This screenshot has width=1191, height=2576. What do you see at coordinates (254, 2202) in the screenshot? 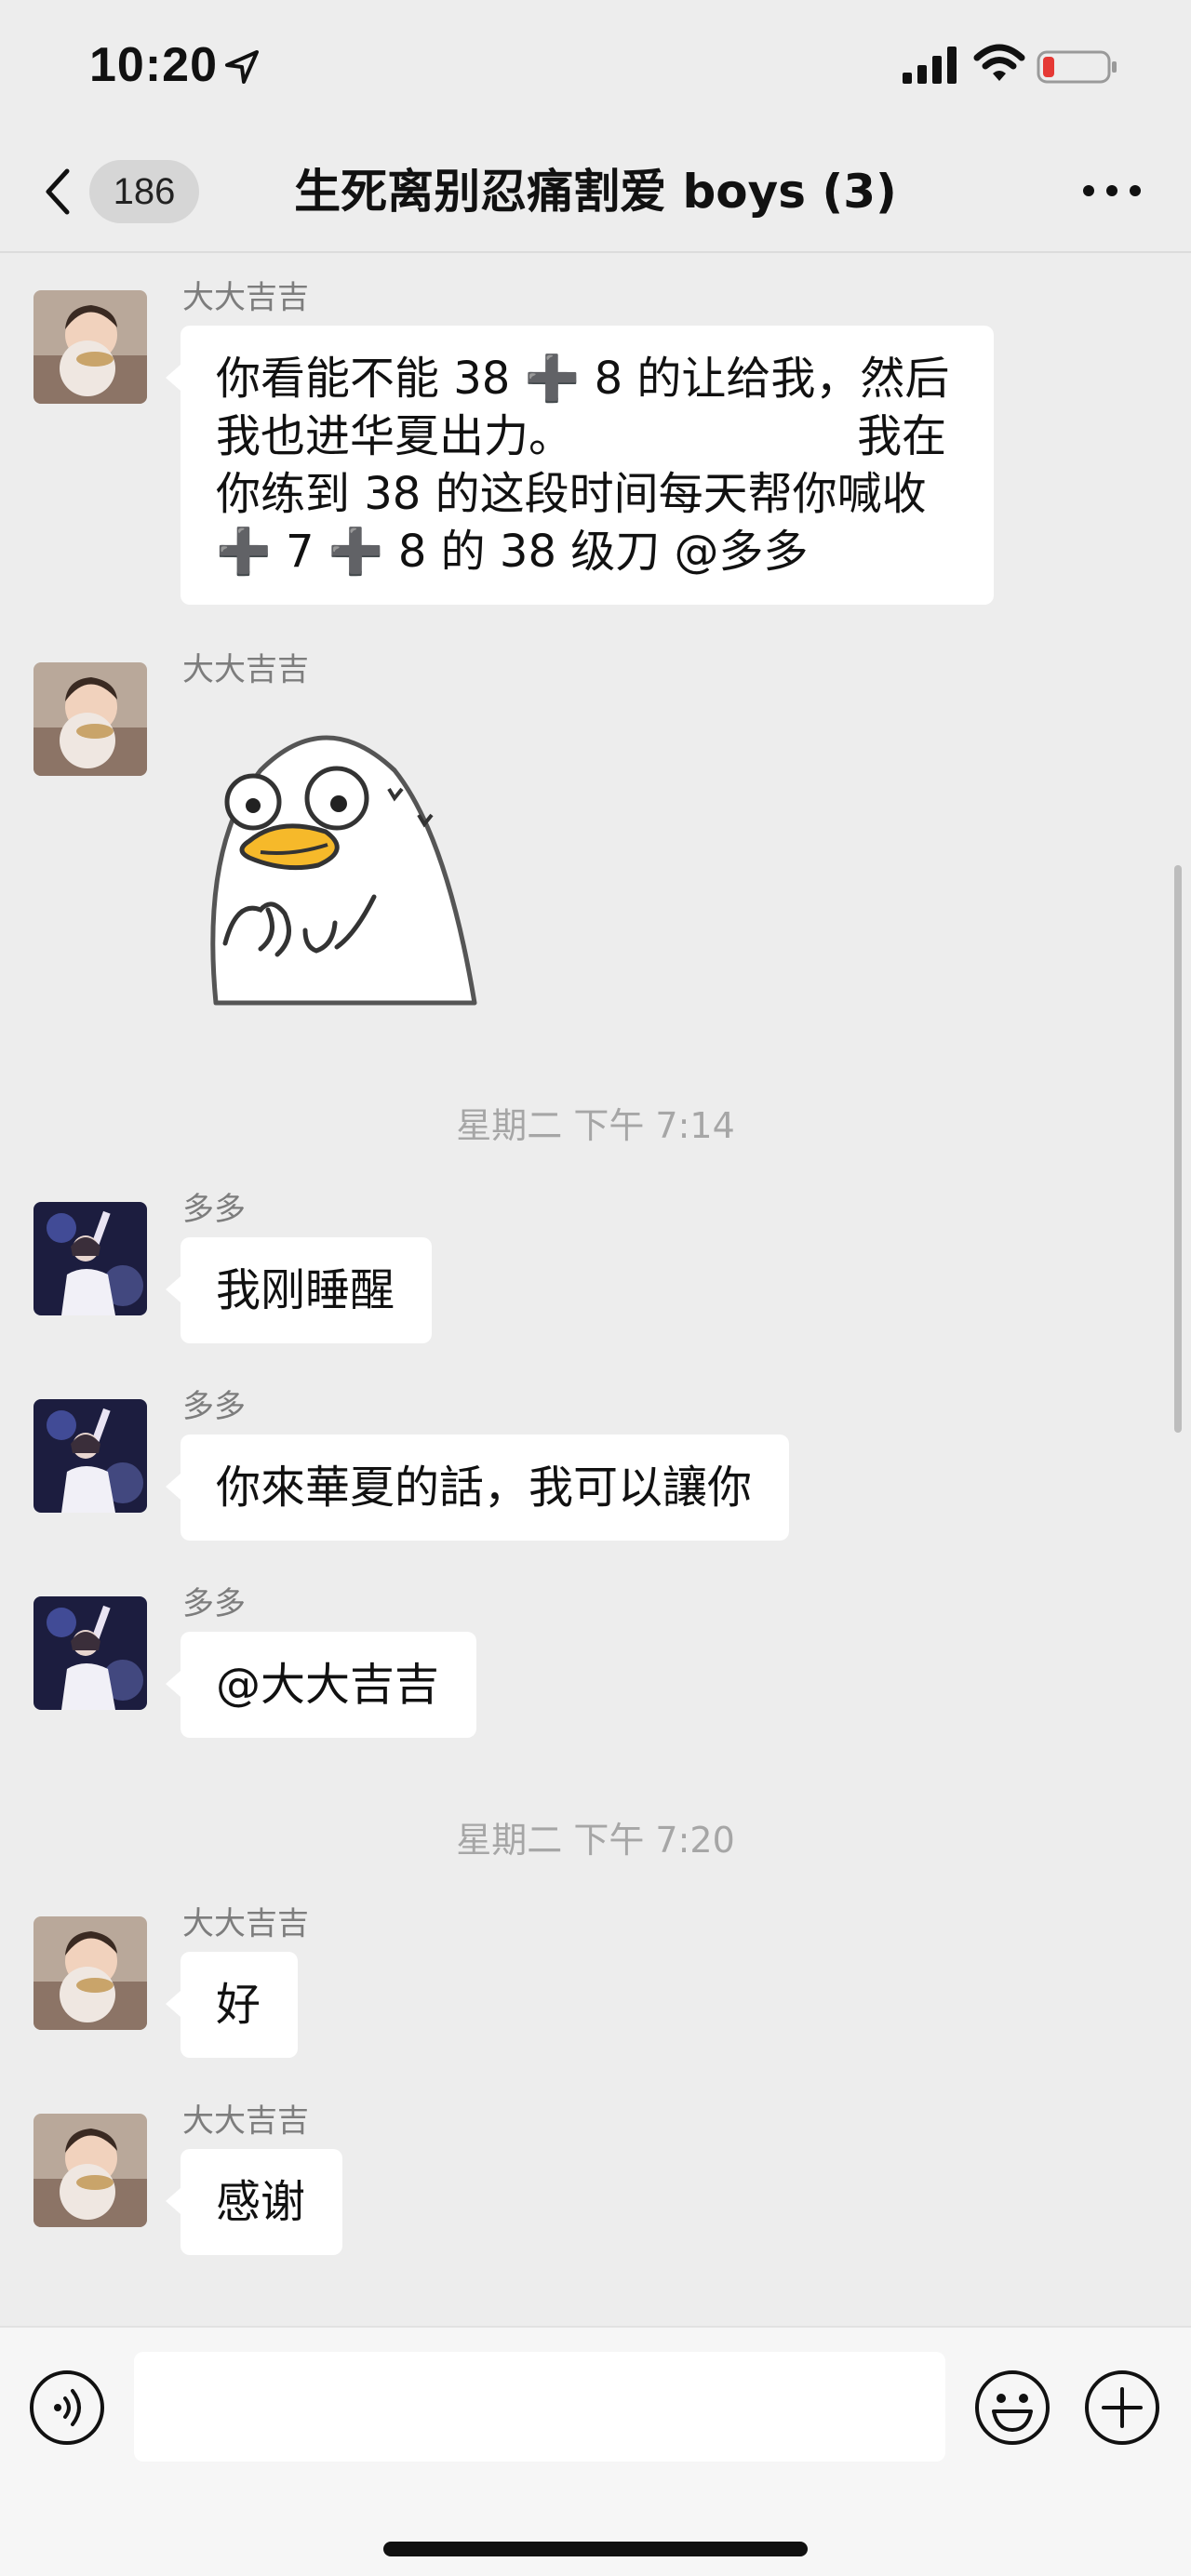
I see `message-bubble: 感谢` at bounding box center [254, 2202].